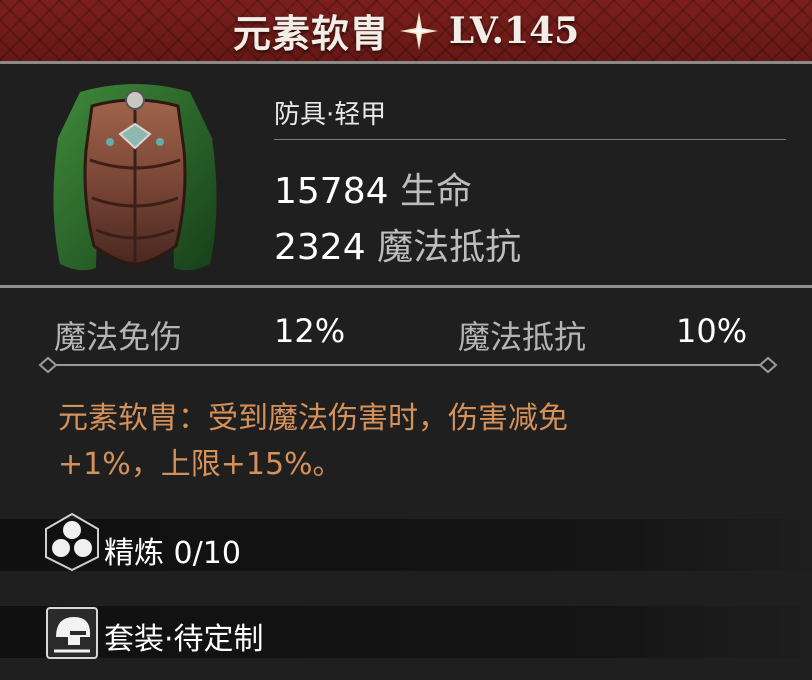 The width and height of the screenshot is (812, 680). I want to click on effect-line: +1%，上限+15%。, so click(200, 464).